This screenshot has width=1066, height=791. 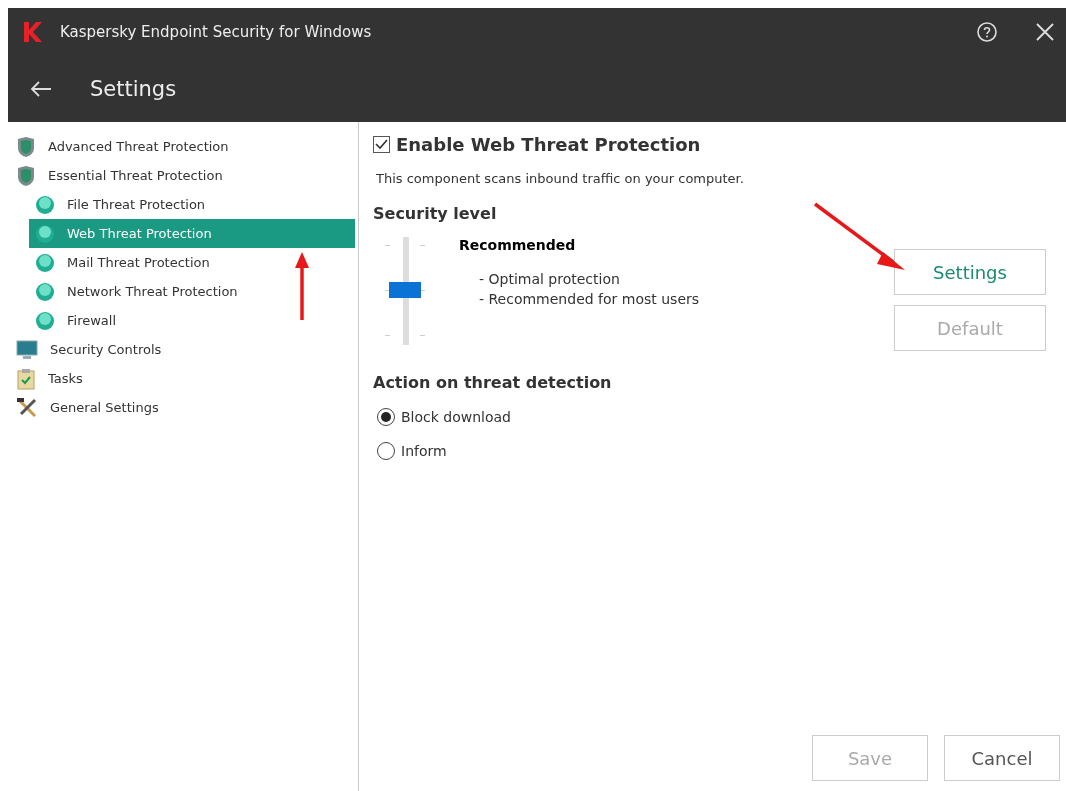 I want to click on footer-button: Cancel, so click(x=1002, y=758).